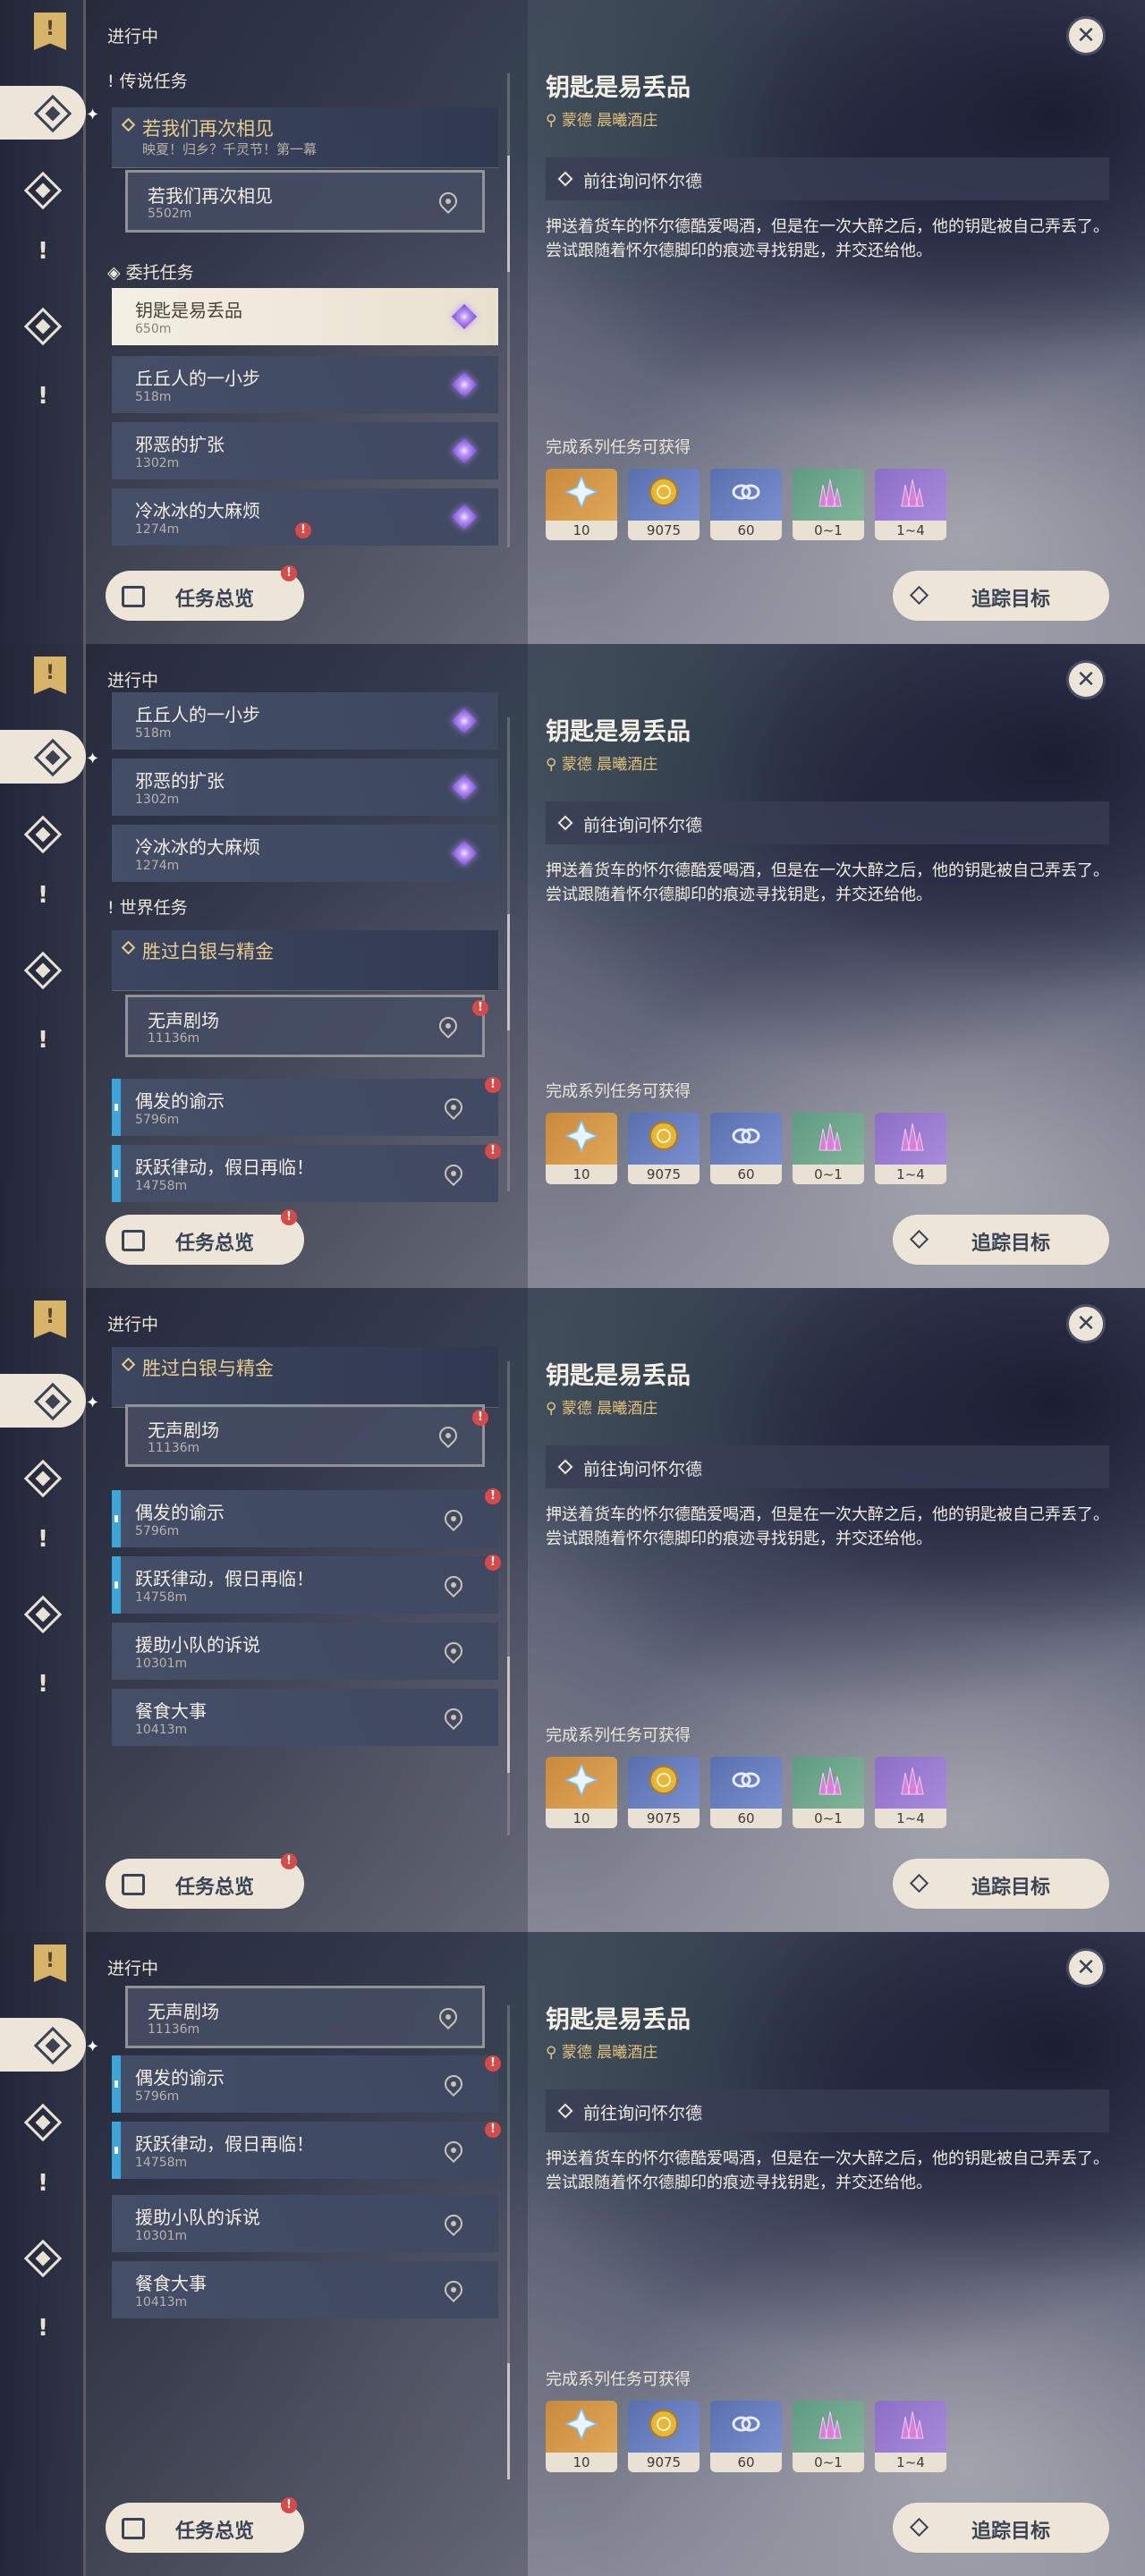  I want to click on quest-row: 冷冰冰的大麻烦 1274m, so click(305, 853).